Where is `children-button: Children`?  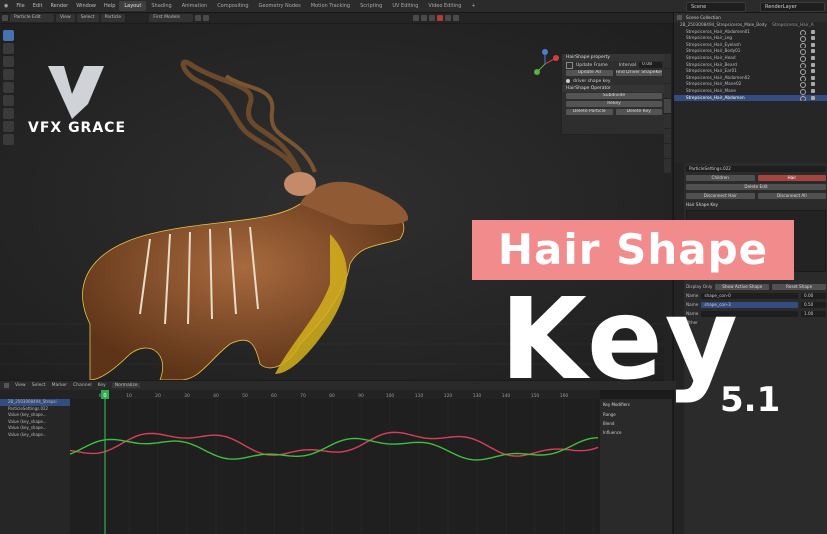 children-button: Children is located at coordinates (720, 177).